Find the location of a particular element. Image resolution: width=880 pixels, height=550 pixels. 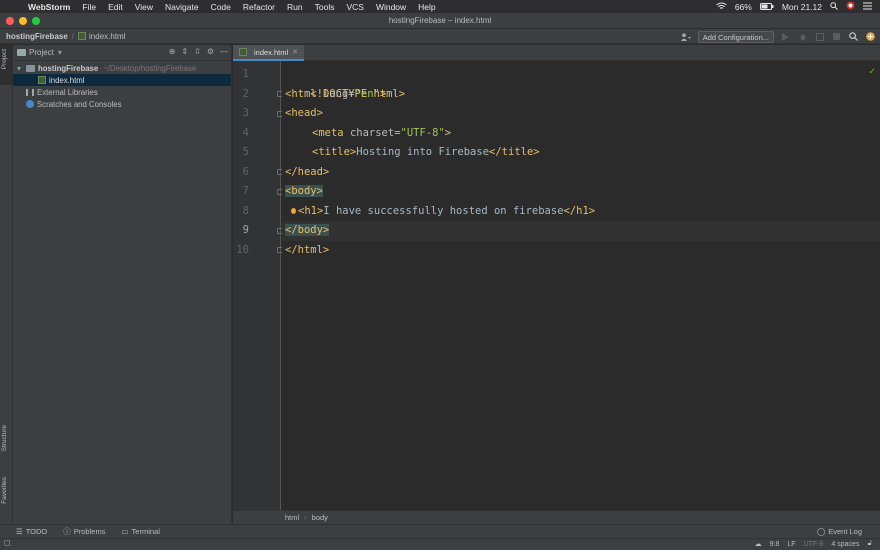

collapse-all-icon: ⇳ is located at coordinates (197, 51).